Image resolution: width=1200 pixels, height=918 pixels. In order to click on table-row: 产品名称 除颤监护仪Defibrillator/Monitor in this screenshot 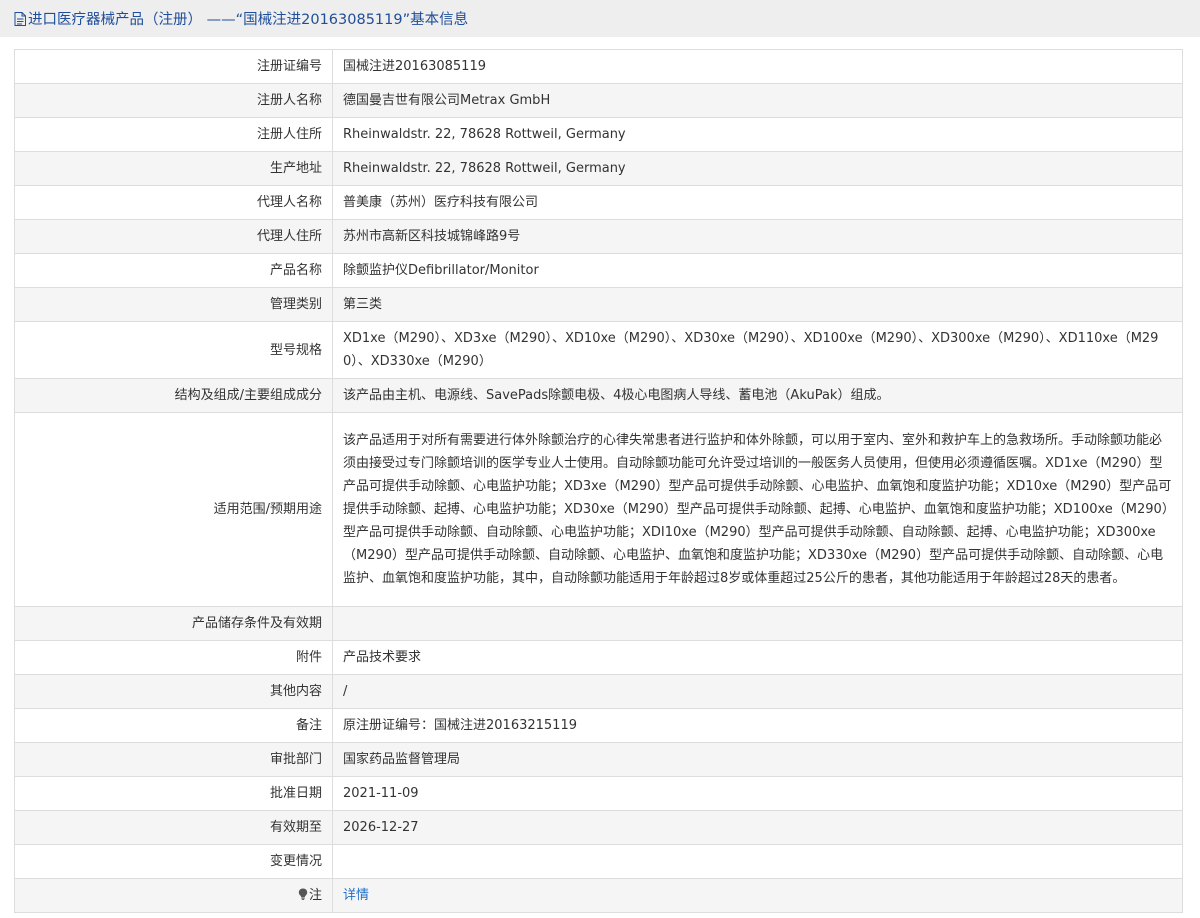, I will do `click(598, 270)`.